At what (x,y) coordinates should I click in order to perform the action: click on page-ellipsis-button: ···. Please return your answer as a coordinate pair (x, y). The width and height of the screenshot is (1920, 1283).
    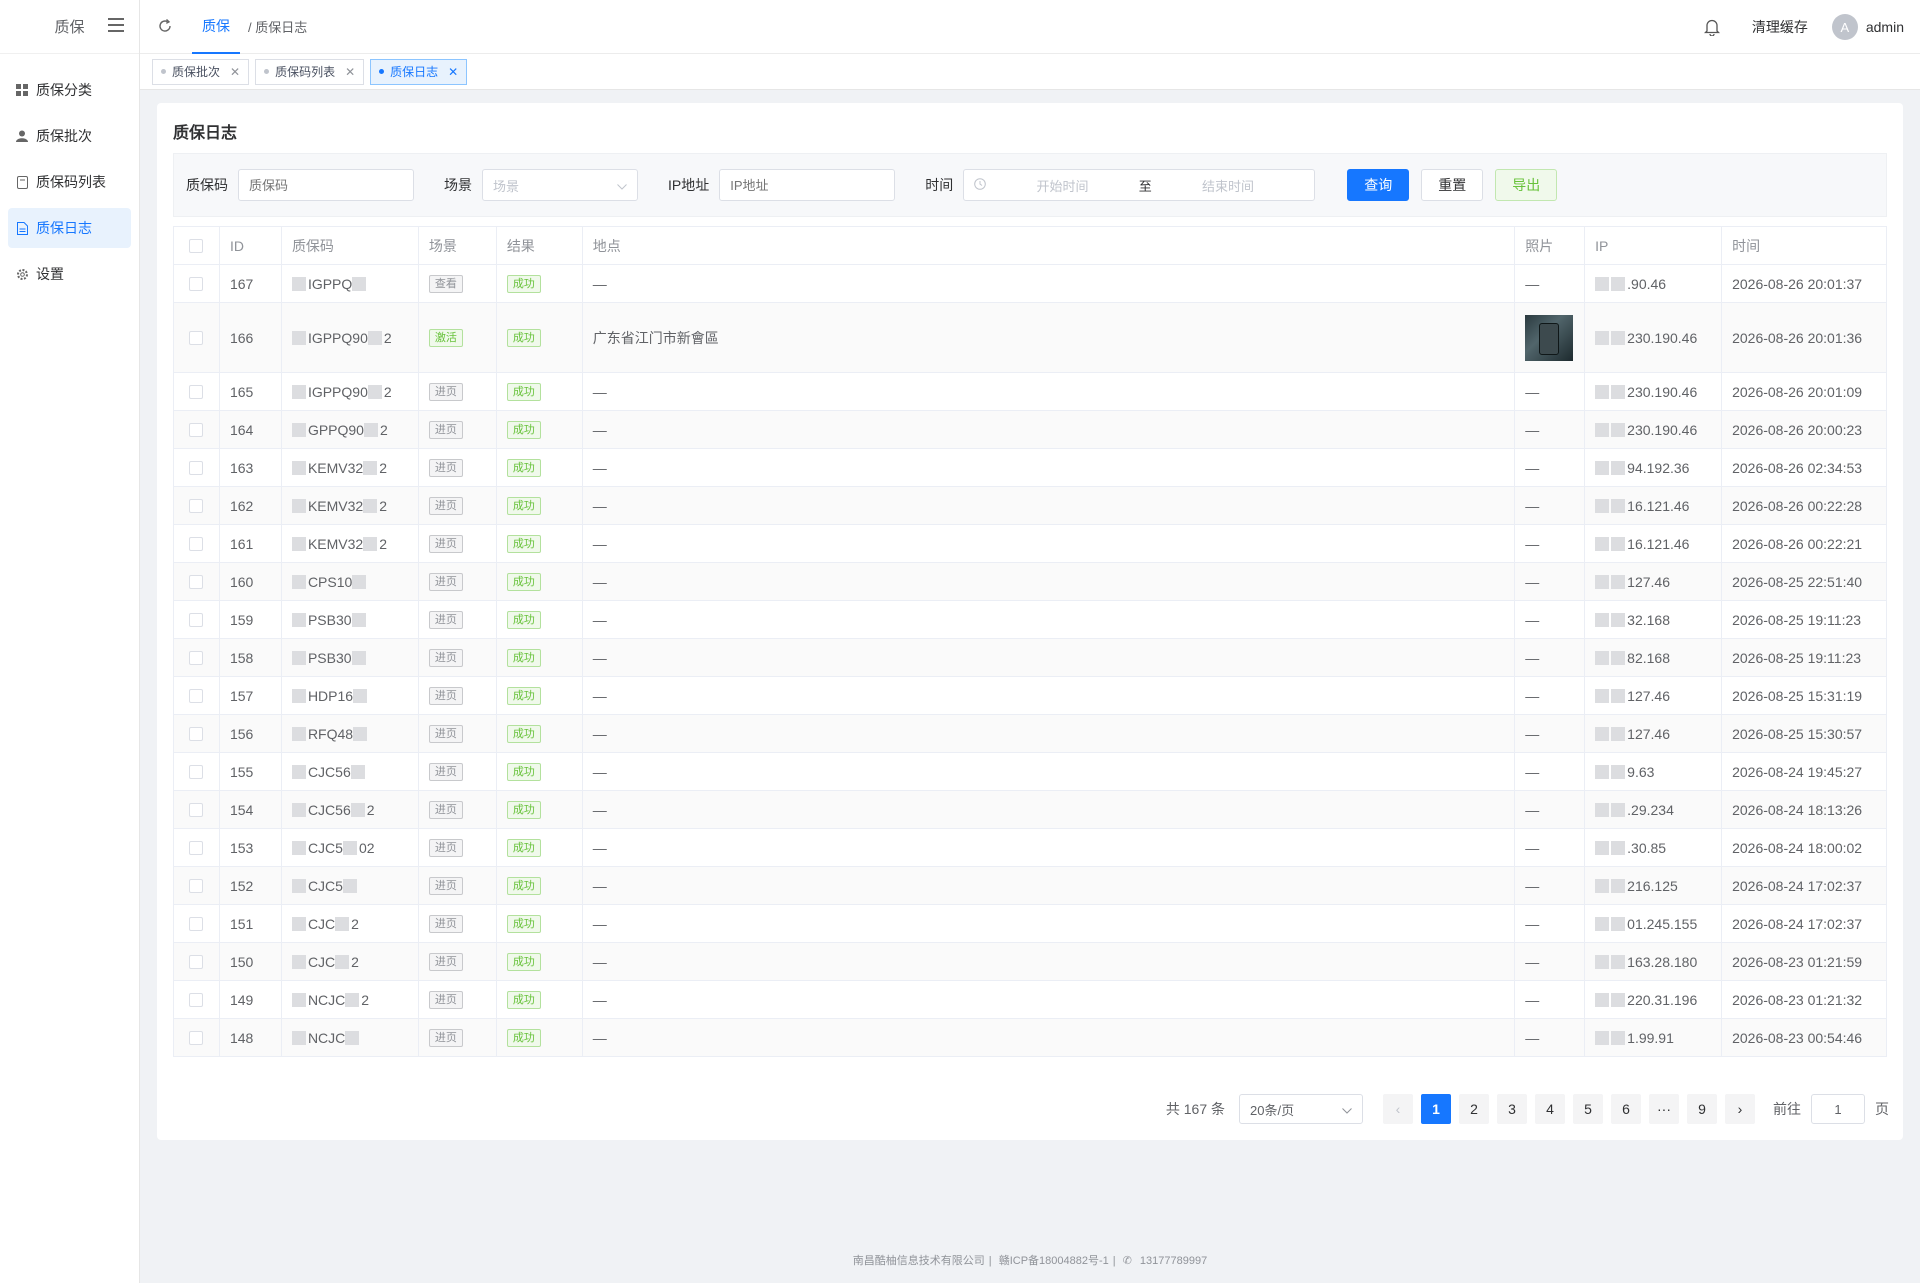
    Looking at the image, I should click on (1664, 1109).